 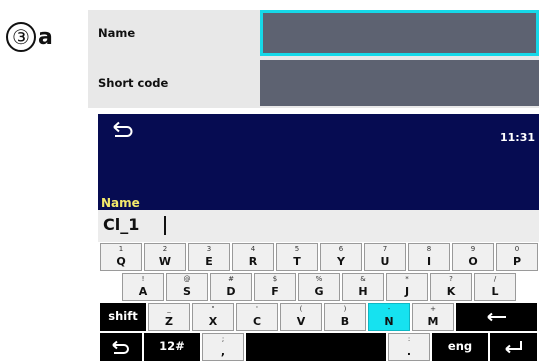 What do you see at coordinates (495, 279) in the screenshot?
I see `key-secondary-label: /` at bounding box center [495, 279].